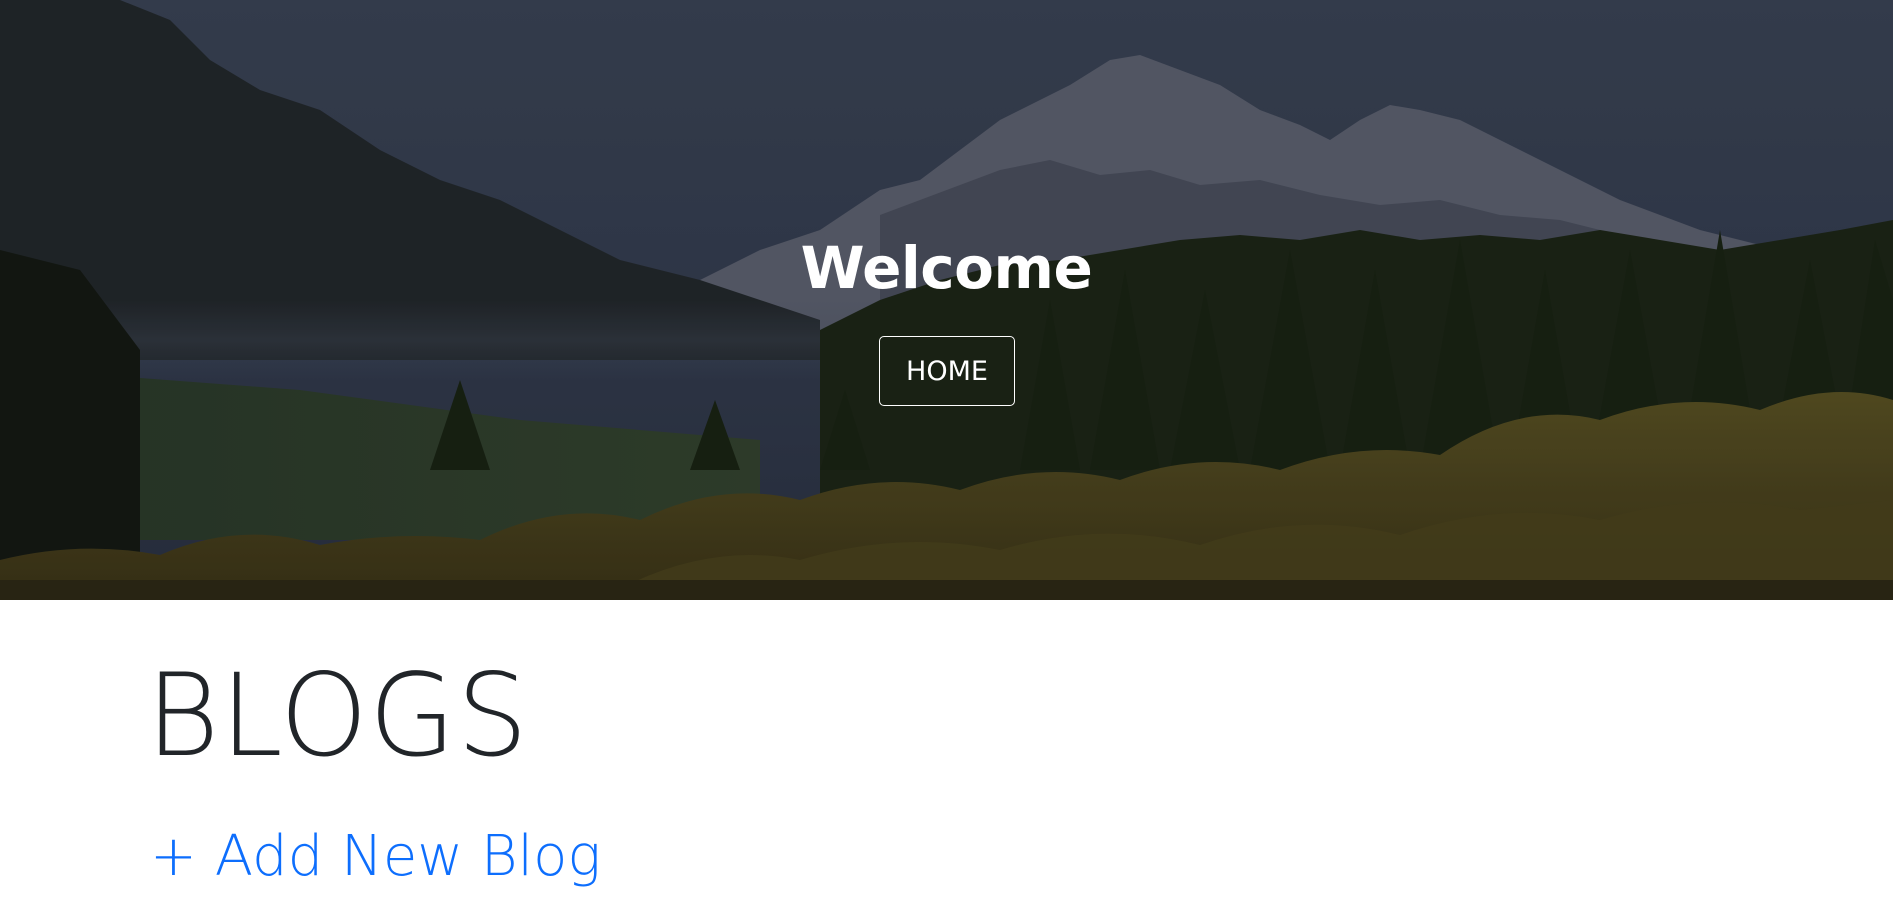 This screenshot has height=913, width=1893. I want to click on hero-title: Welcome, so click(946, 268).